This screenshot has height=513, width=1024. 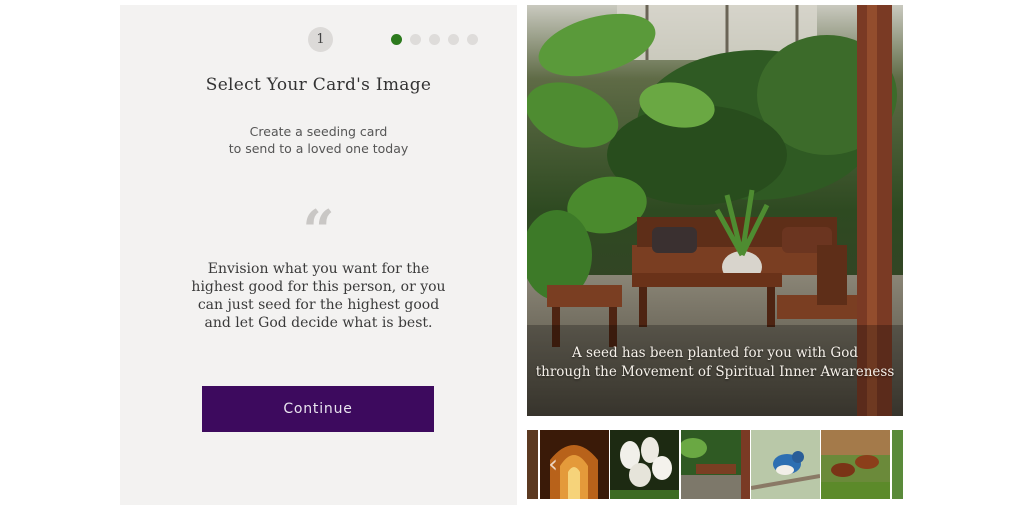 What do you see at coordinates (318, 269) in the screenshot?
I see `instruction-line: Envision what you want for the` at bounding box center [318, 269].